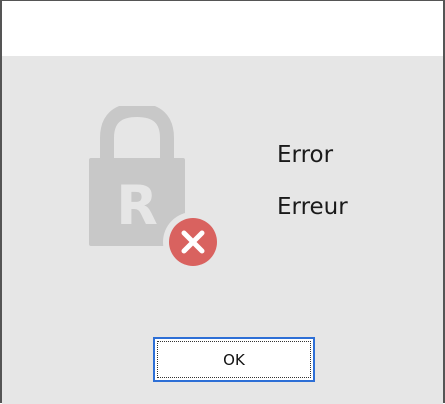  Describe the element at coordinates (193, 242) in the screenshot. I see `error-badge-icon` at that location.